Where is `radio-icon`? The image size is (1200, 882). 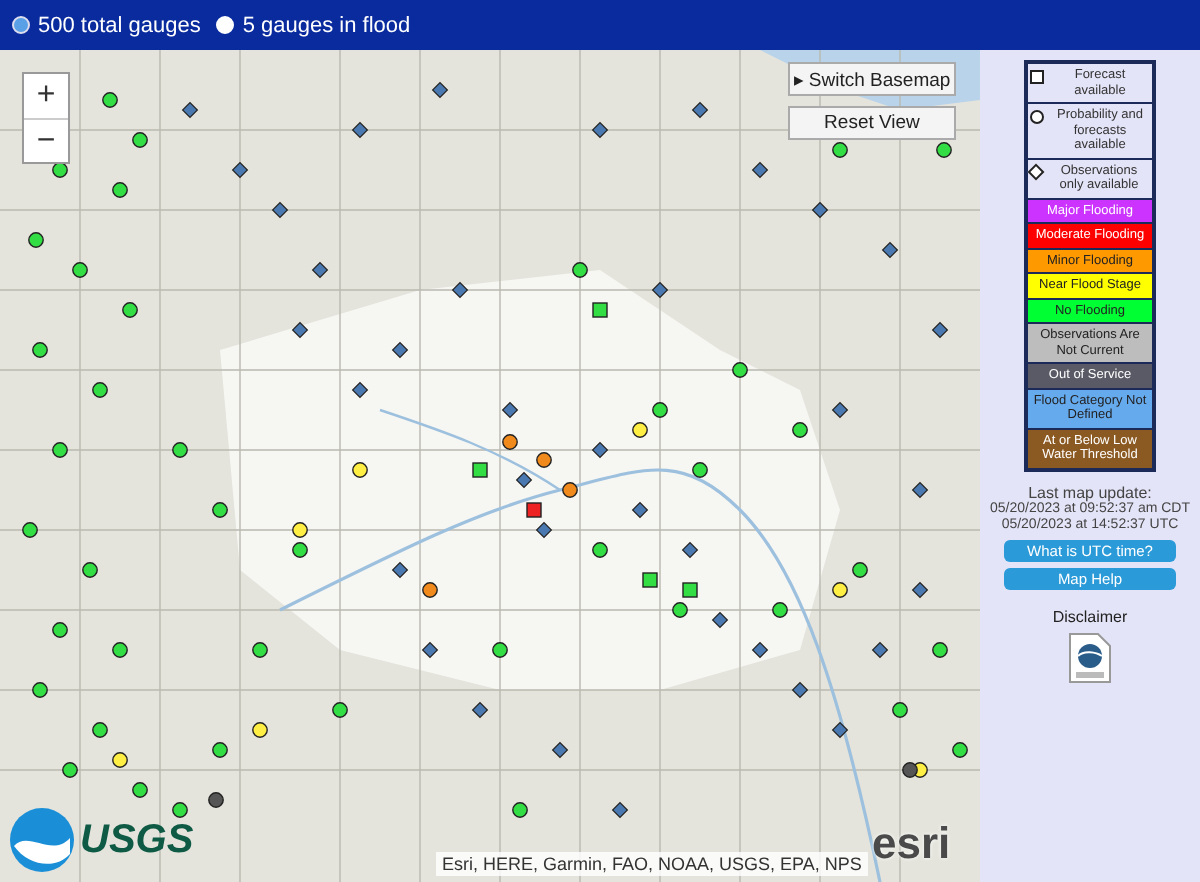
radio-icon is located at coordinates (21, 25).